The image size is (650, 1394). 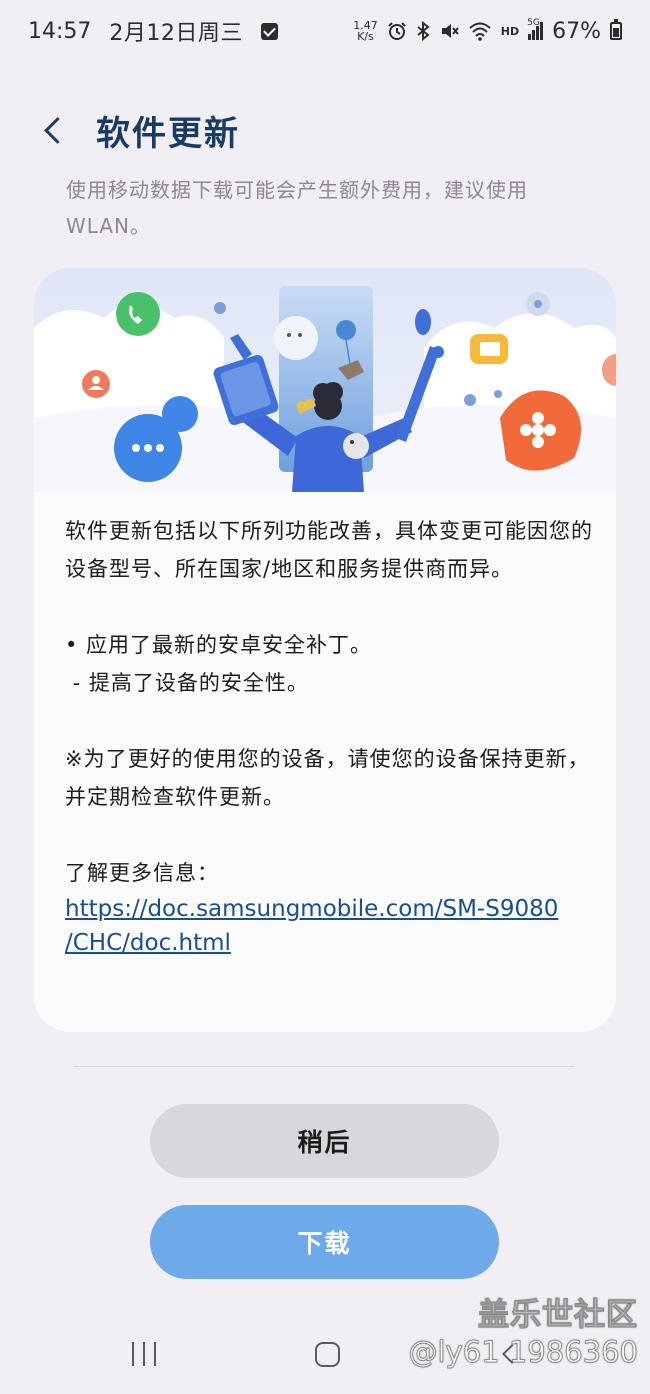 I want to click on mute-icon, so click(x=450, y=31).